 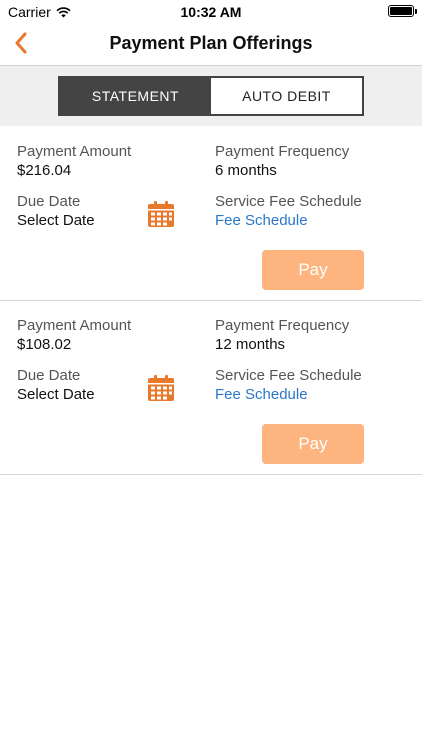 I want to click on payment-amount-value: $108.02, so click(x=44, y=344).